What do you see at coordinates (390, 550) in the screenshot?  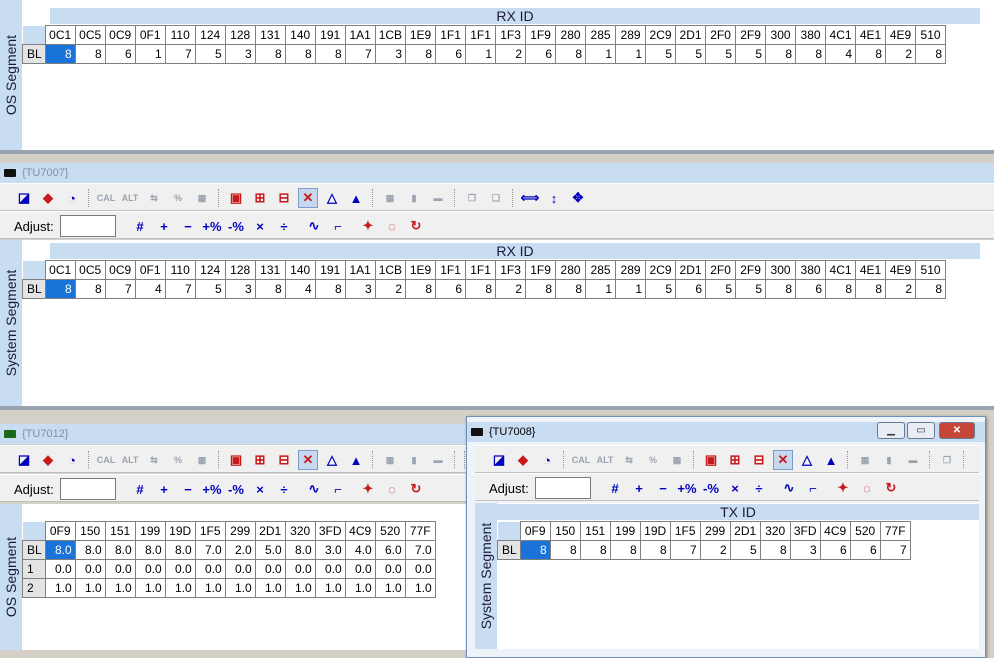 I see `value-cell: 6.0` at bounding box center [390, 550].